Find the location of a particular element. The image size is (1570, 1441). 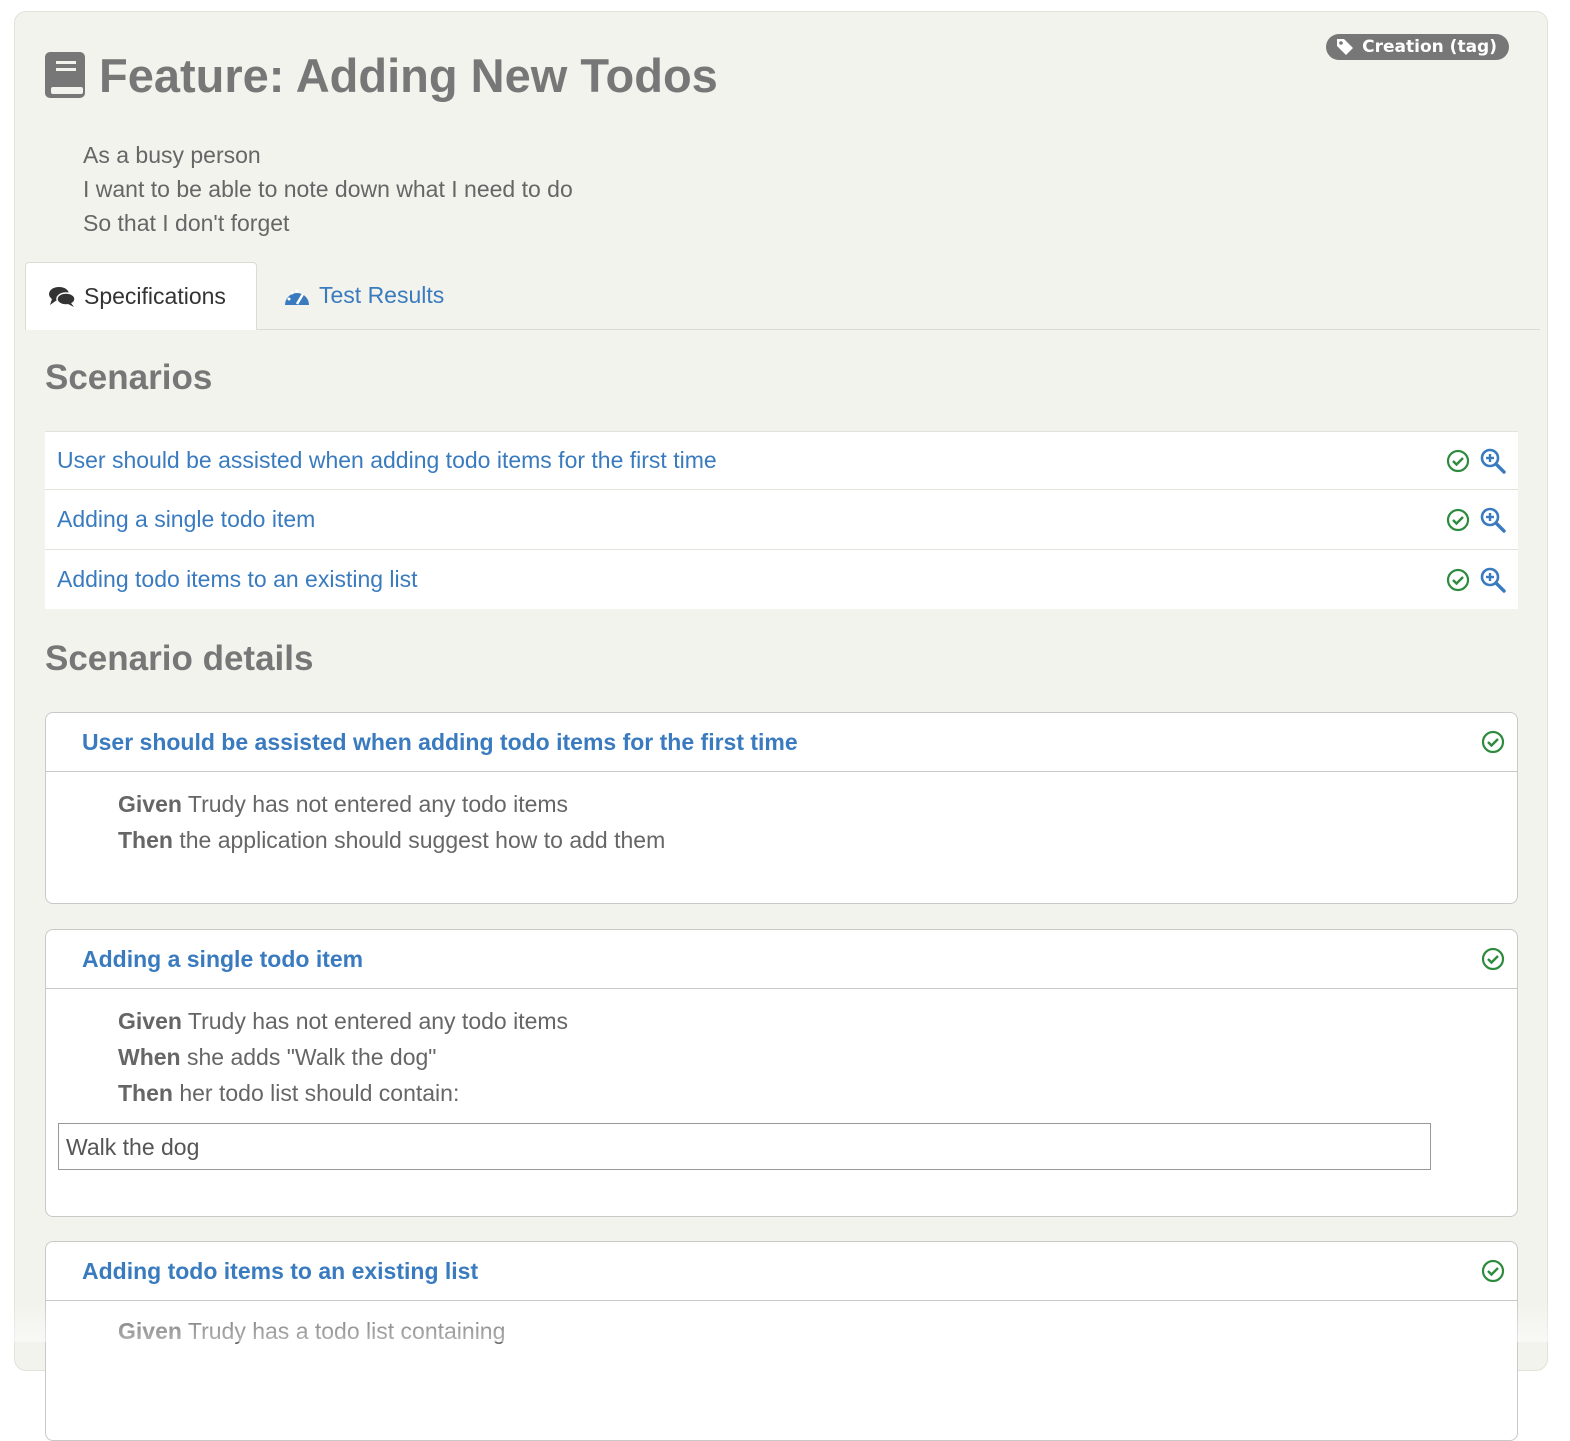

step-text: Trudy has a todo list containing is located at coordinates (343, 1331).